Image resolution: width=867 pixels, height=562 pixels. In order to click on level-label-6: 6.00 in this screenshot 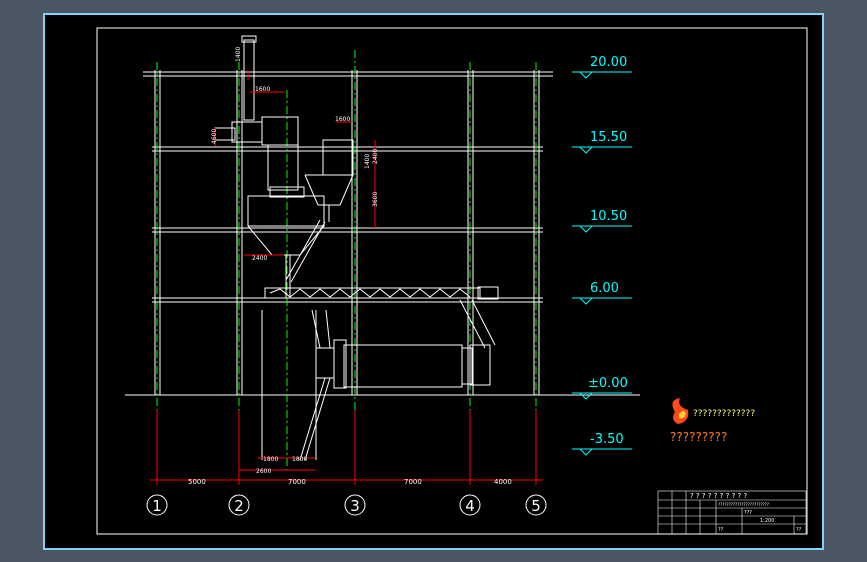, I will do `click(604, 288)`.